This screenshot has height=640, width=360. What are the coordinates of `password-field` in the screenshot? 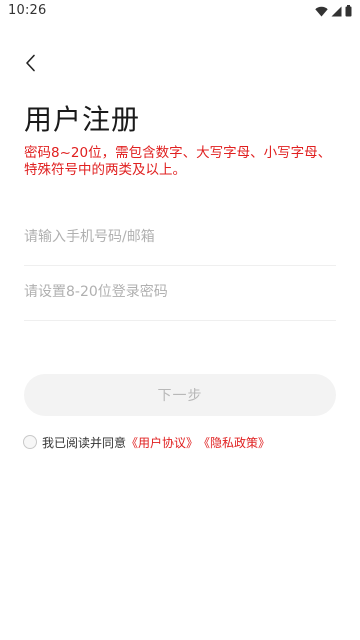 It's located at (180, 293).